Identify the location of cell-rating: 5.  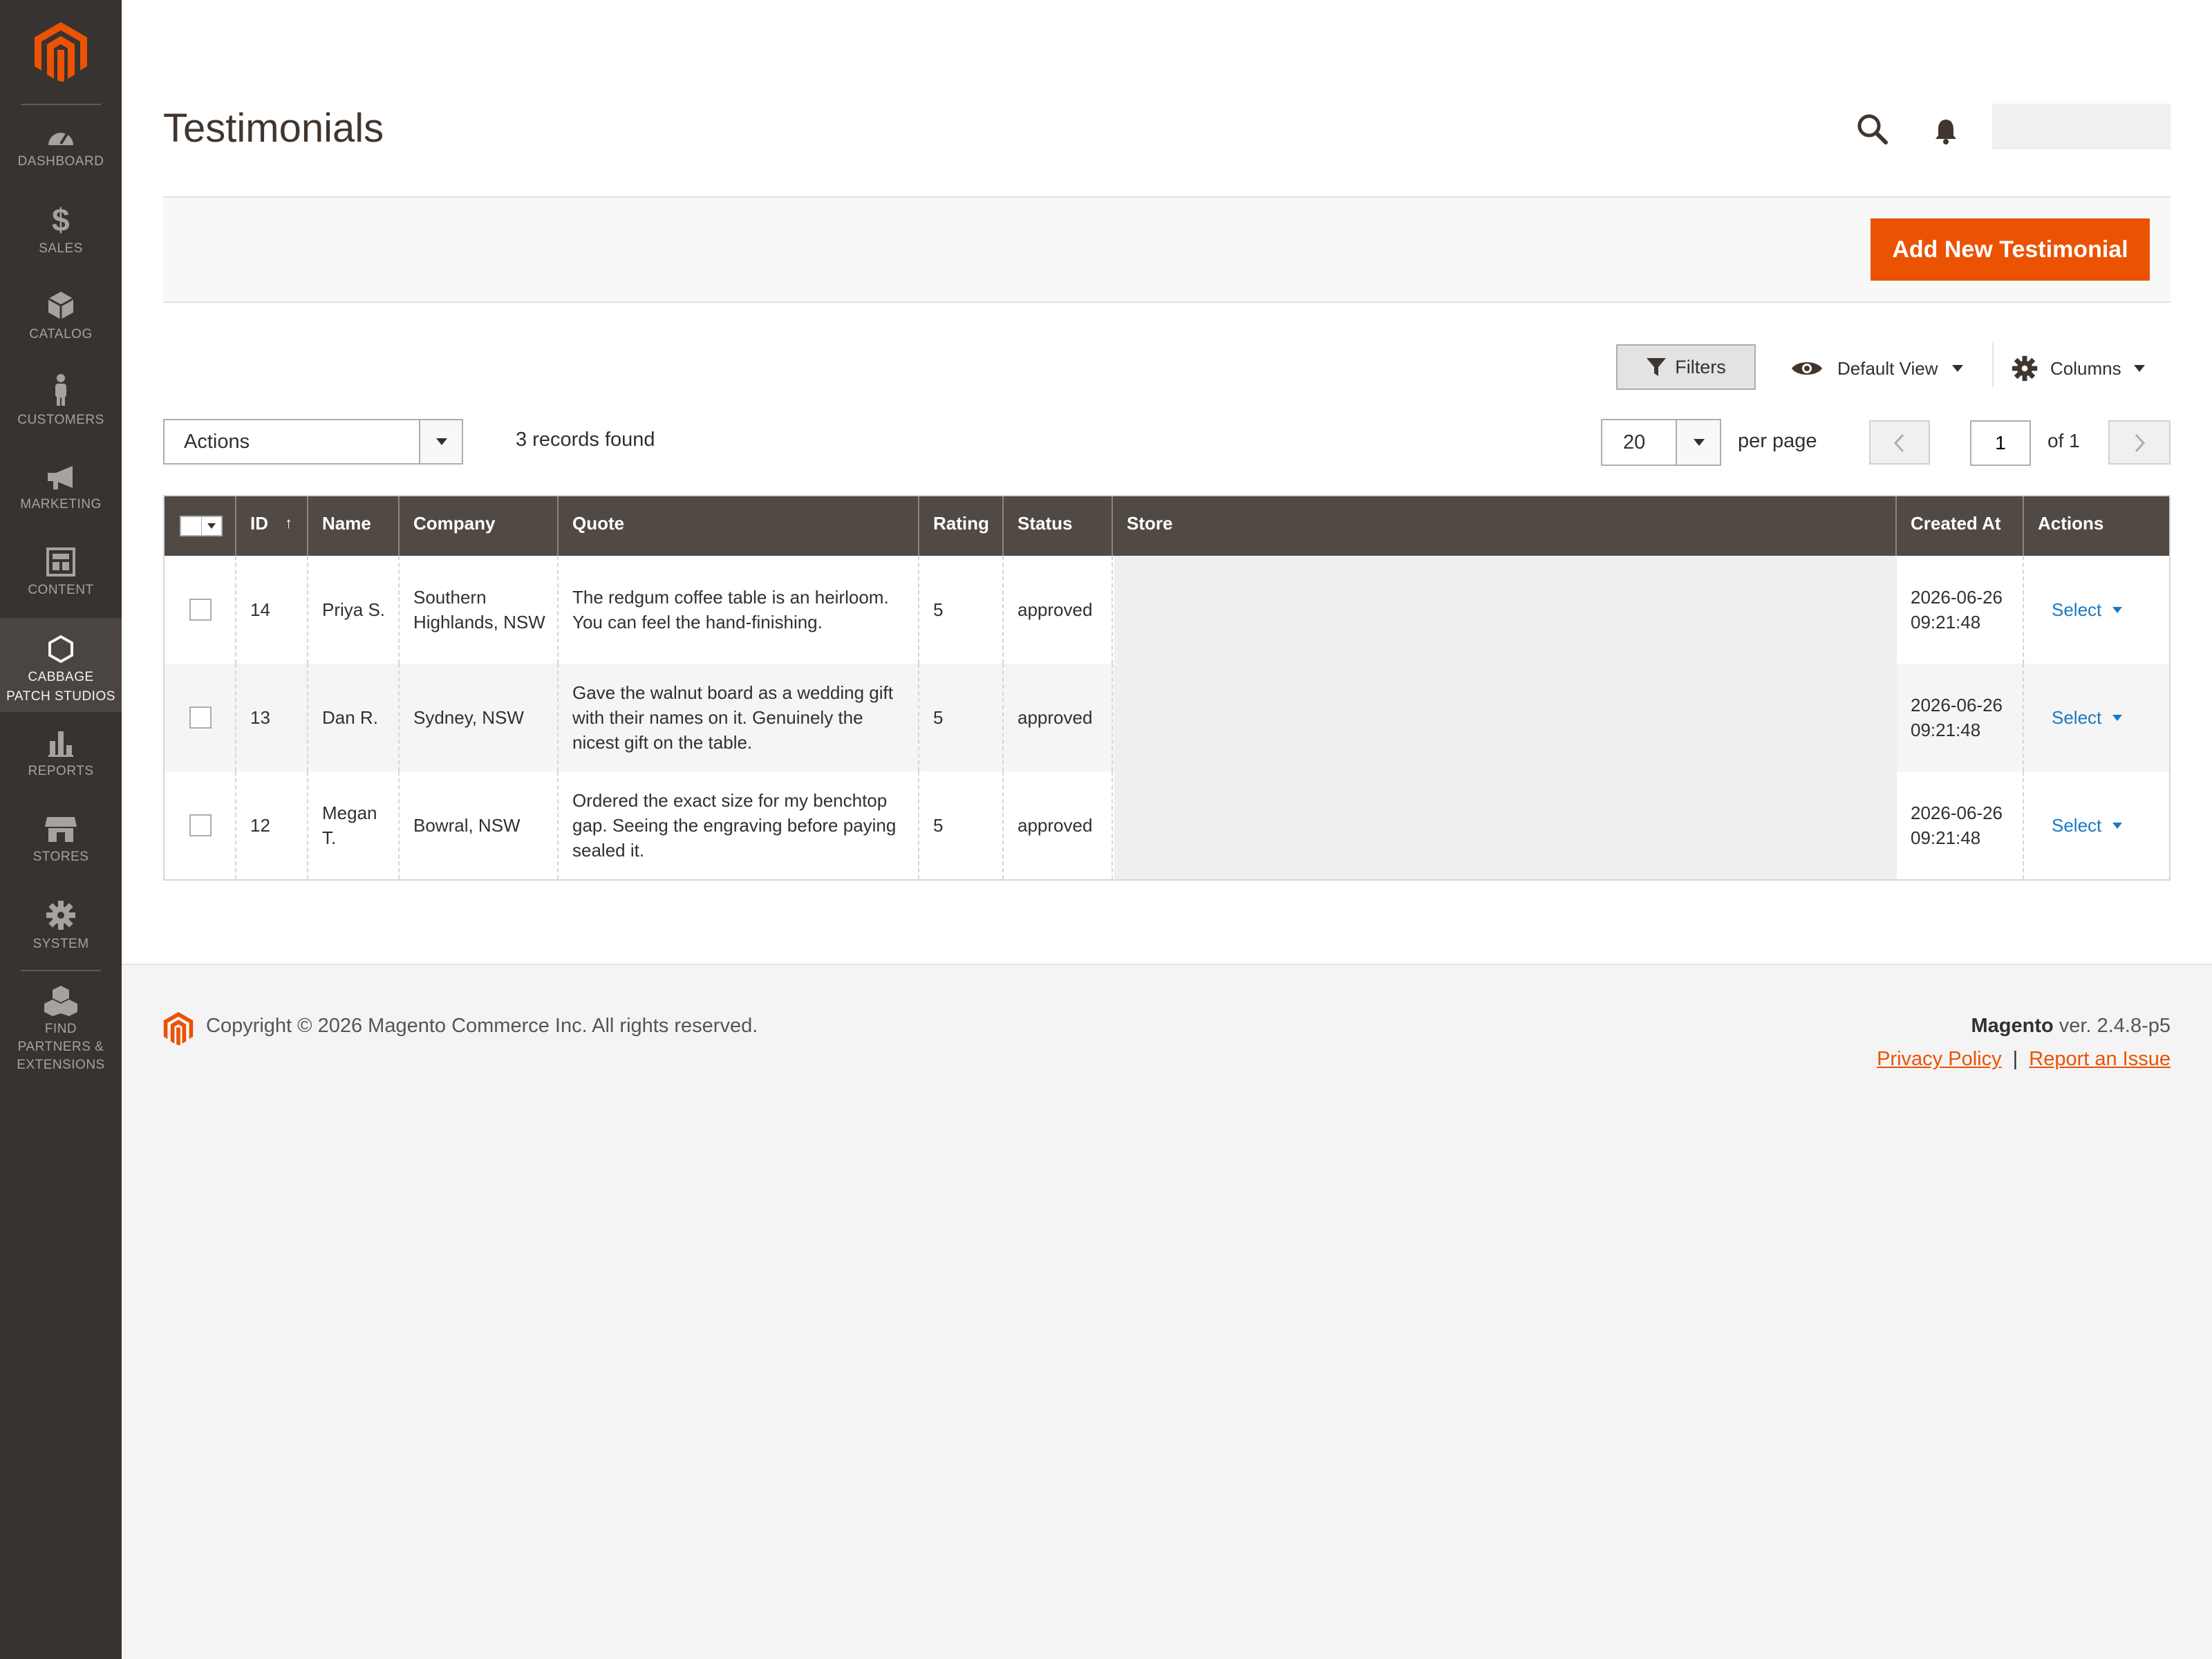
(962, 610).